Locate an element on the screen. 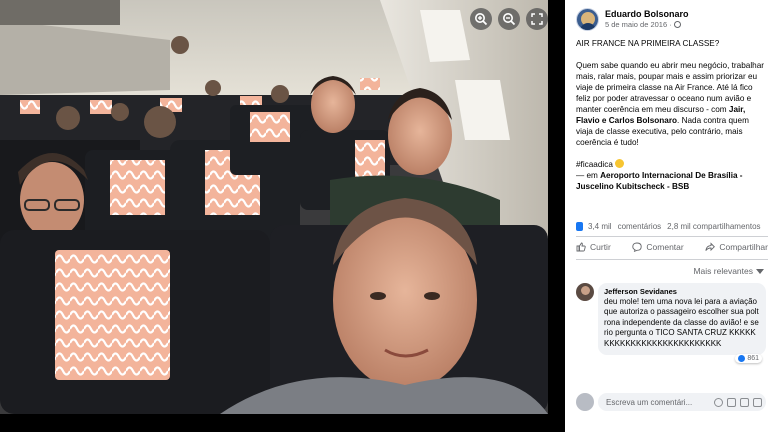  like-label: Curtir is located at coordinates (600, 247).